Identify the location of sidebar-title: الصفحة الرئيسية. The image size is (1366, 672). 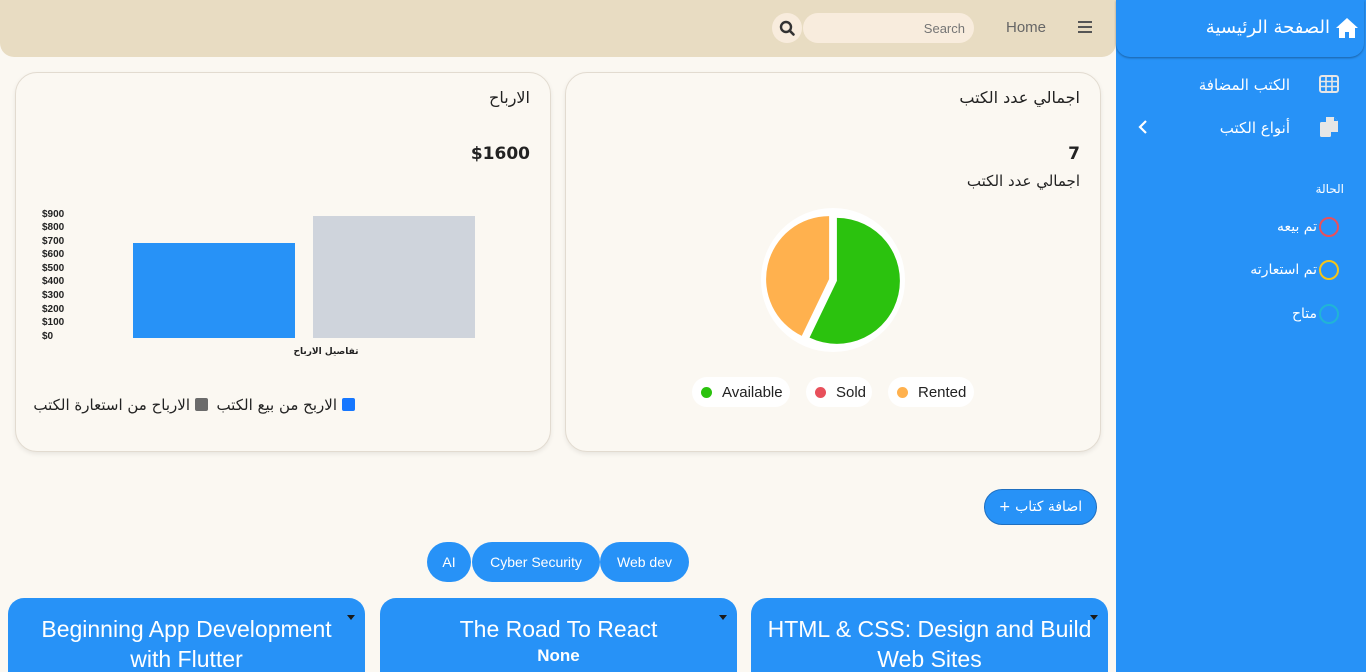
(1267, 27).